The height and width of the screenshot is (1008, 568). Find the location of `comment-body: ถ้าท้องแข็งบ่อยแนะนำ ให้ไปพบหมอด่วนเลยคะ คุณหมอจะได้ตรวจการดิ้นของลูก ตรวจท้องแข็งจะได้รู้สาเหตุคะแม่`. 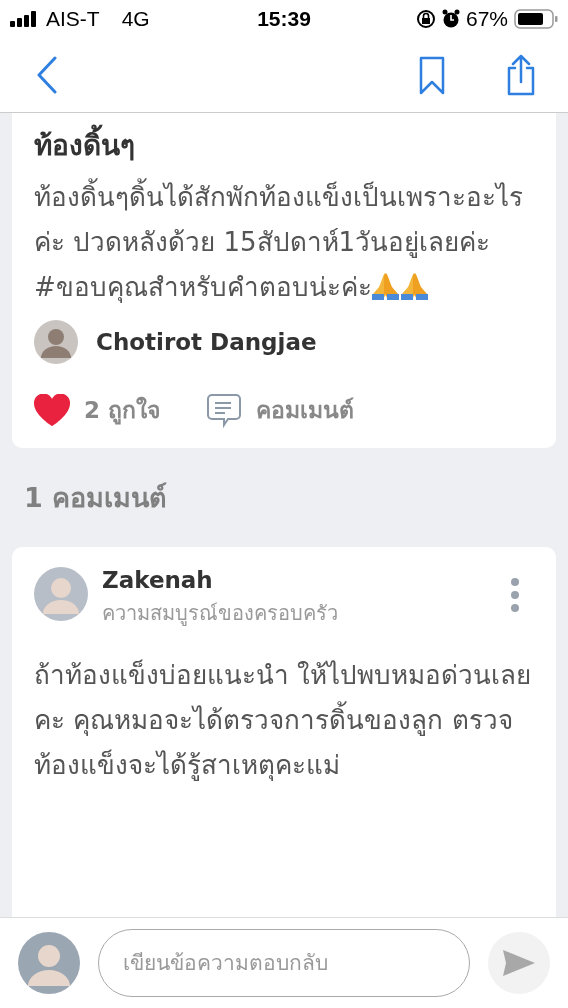

comment-body: ถ้าท้องแข็งบ่อยแนะนำ ให้ไปพบหมอด่วนเลยคะ คุณหมอจะได้ตรวจการดิ้นของลูก ตรวจท้องแข็งจะได้รู้สาเหตุคะแม่ is located at coordinates (283, 720).